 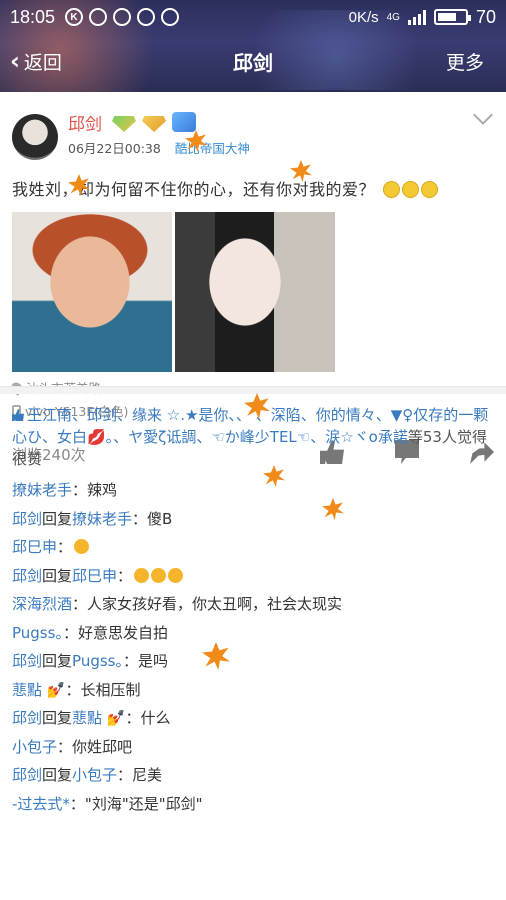 I want to click on comment-author: Pugss。, so click(x=37, y=633).